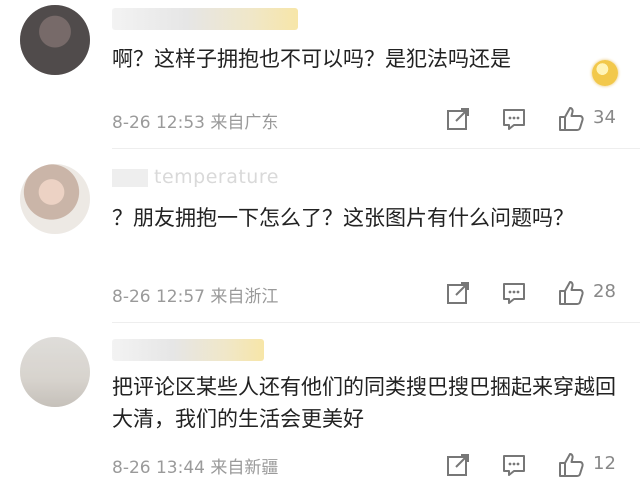  I want to click on comment-meta: 8-26 12:53 来自广东, so click(195, 120).